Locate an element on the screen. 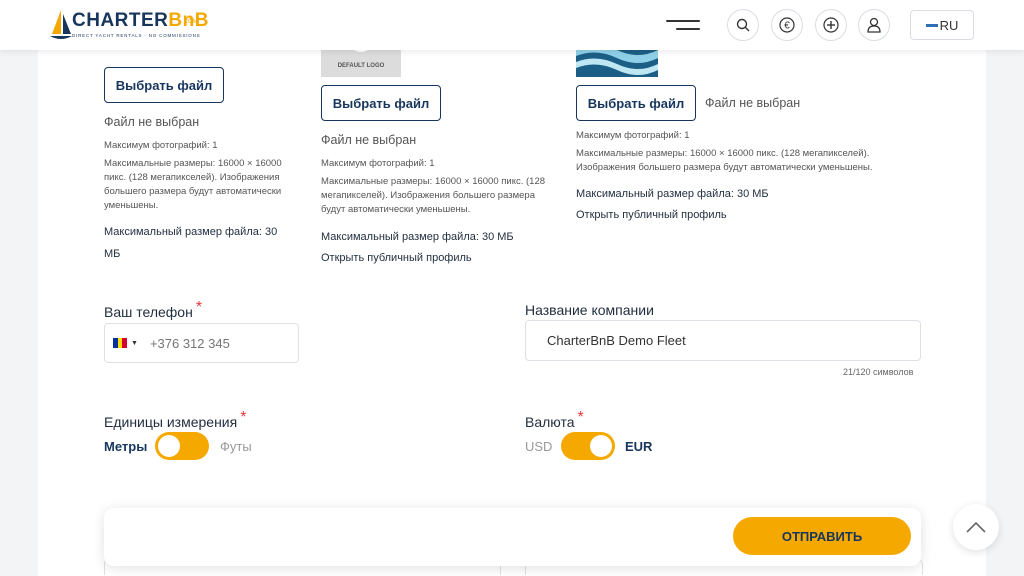  phone-label: Ваш телефон * is located at coordinates (153, 309).